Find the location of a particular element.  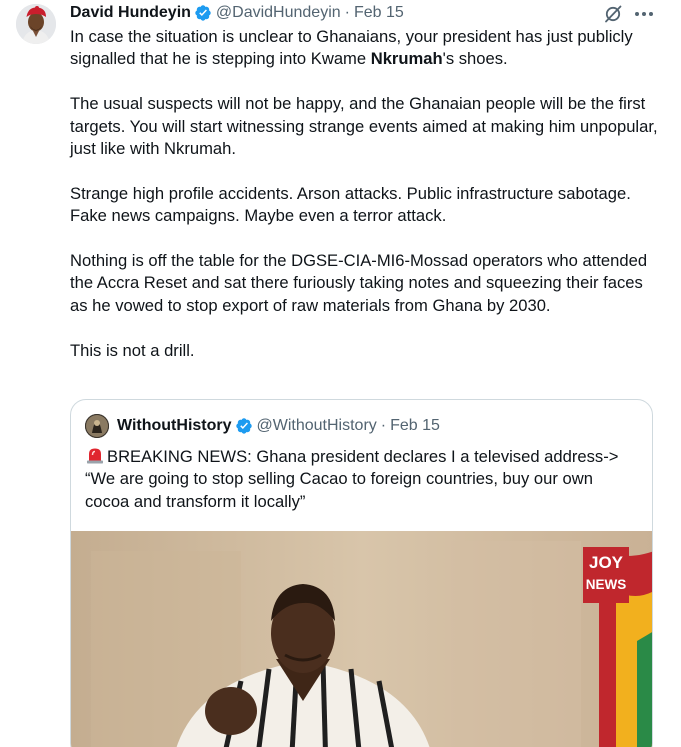

quoted-tweet-header: WithoutHistory @WithoutHistory · Feb 15 is located at coordinates (262, 426).